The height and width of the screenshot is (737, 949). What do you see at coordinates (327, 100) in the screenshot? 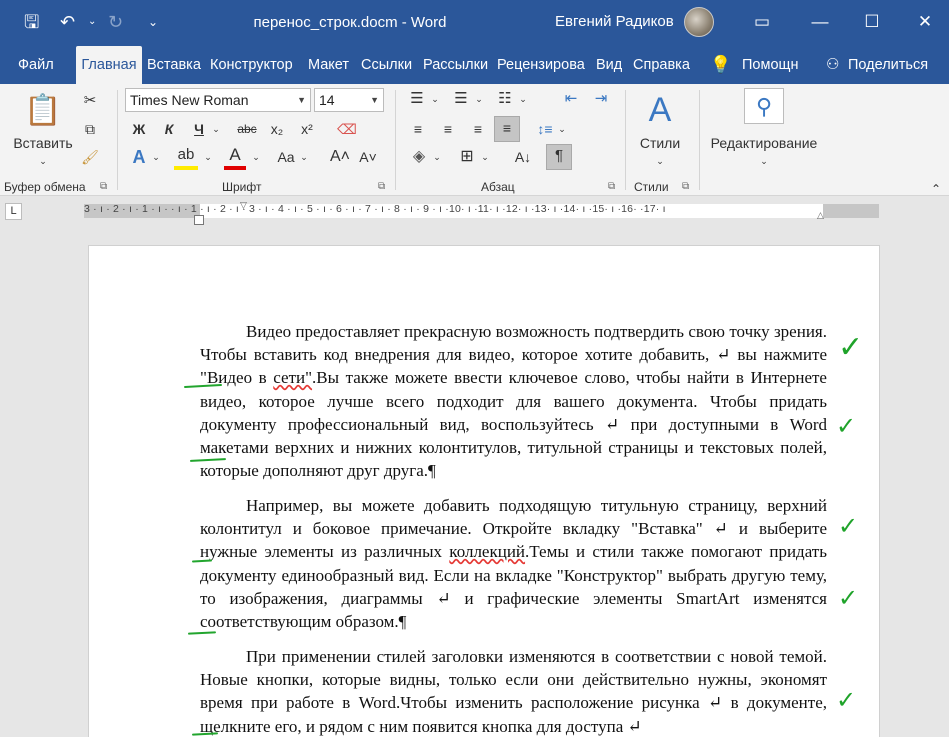
I see `font-size-value: 14` at bounding box center [327, 100].